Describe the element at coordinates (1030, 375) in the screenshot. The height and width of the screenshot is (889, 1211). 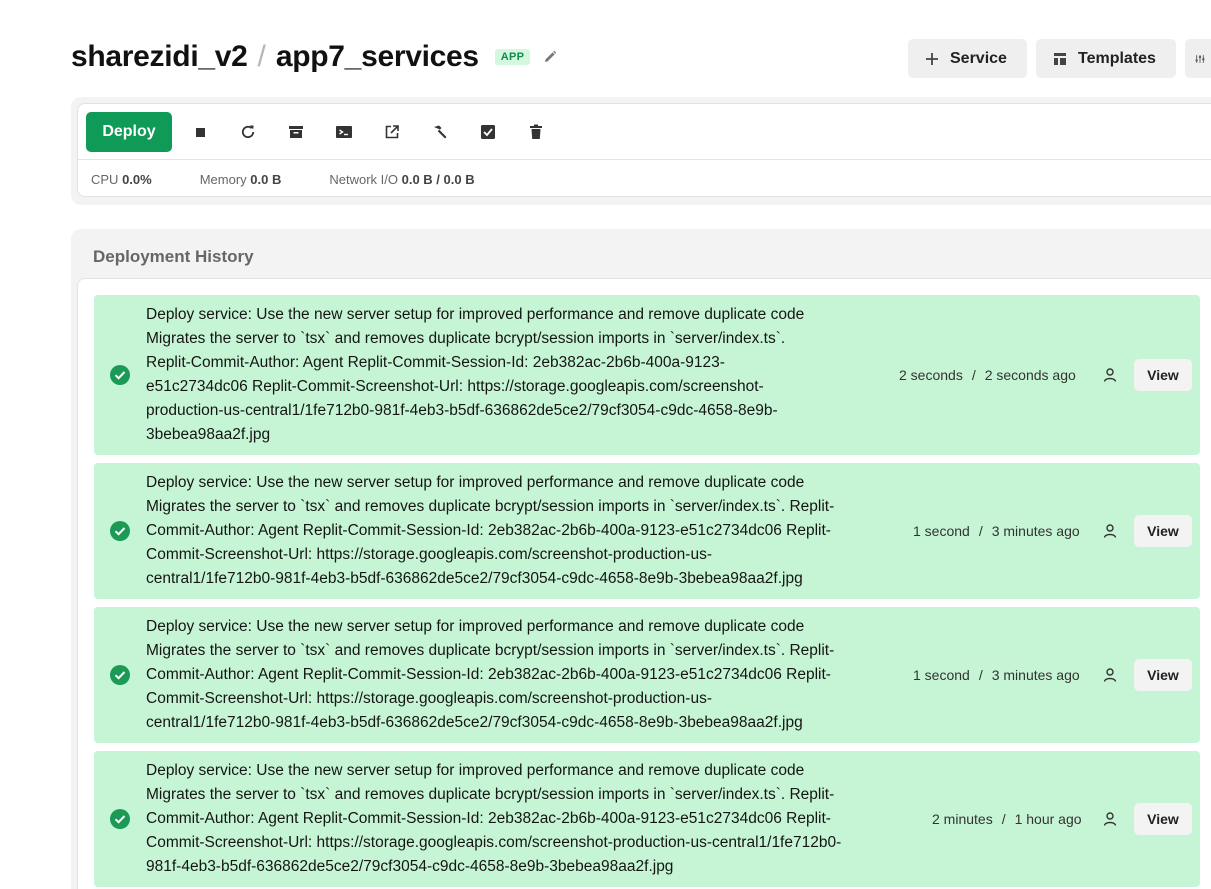
I see `deploy-time-ago: 2 seconds ago` at that location.